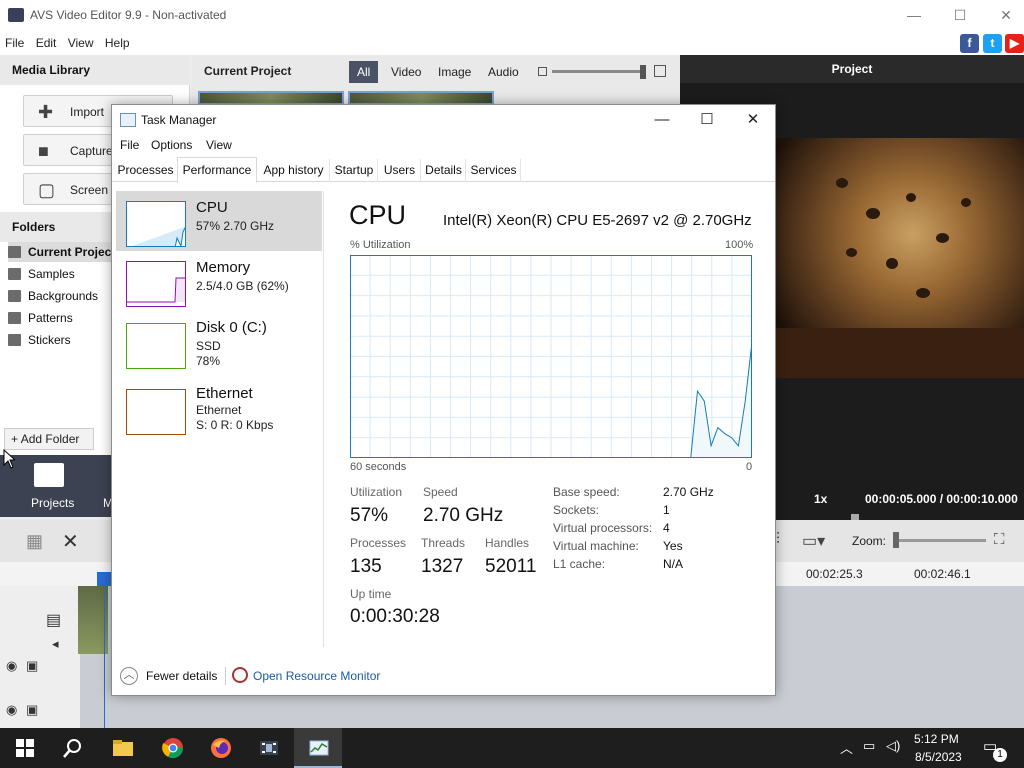  Describe the element at coordinates (494, 170) in the screenshot. I see `tab-services: Services` at that location.